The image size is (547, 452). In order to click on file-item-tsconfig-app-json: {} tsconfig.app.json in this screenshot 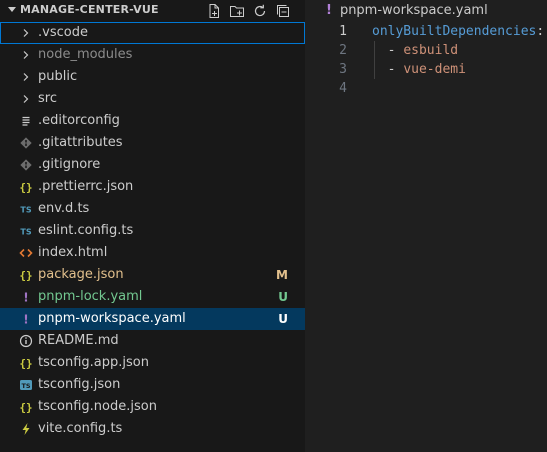, I will do `click(152, 363)`.